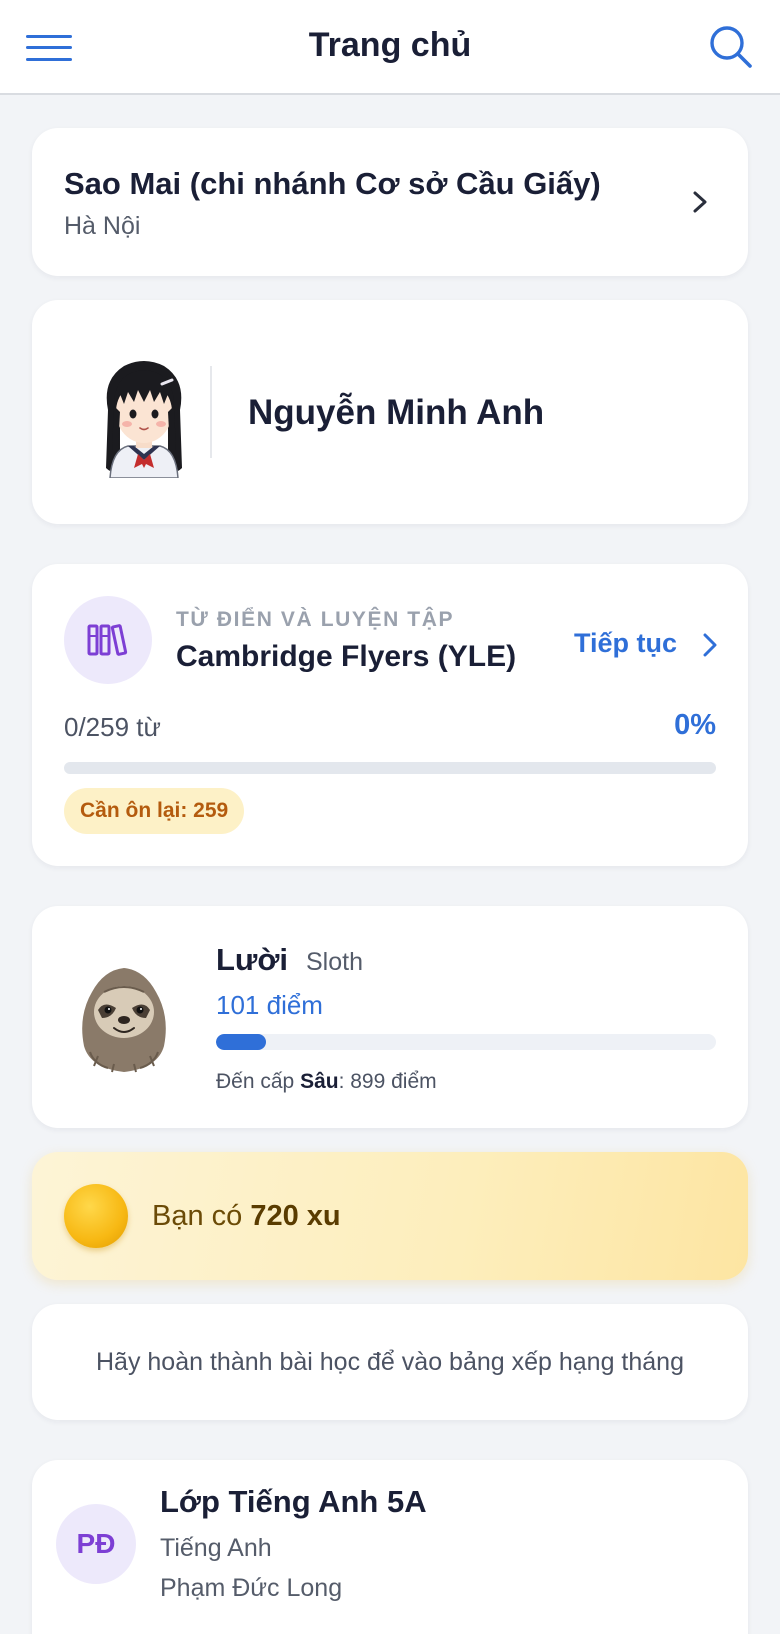 The width and height of the screenshot is (780, 1634). Describe the element at coordinates (387, 1081) in the screenshot. I see `next-level-points: : 899 điểm` at that location.